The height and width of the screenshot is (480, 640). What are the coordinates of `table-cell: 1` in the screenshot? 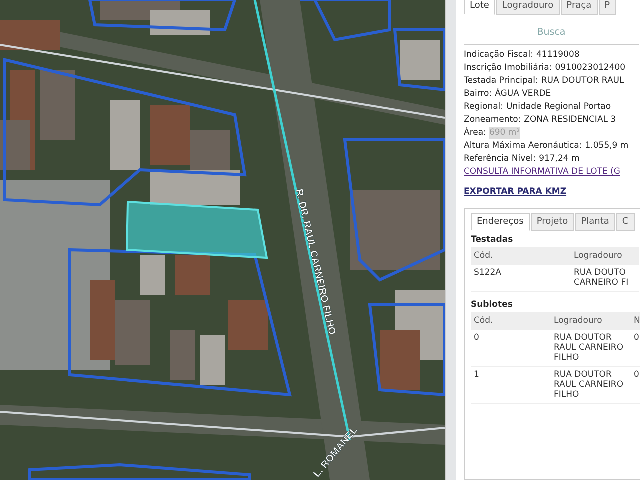 It's located at (511, 385).